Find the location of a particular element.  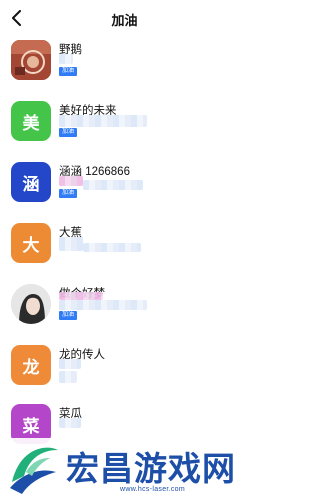

navigation-bar: 加油 is located at coordinates (124, 19).